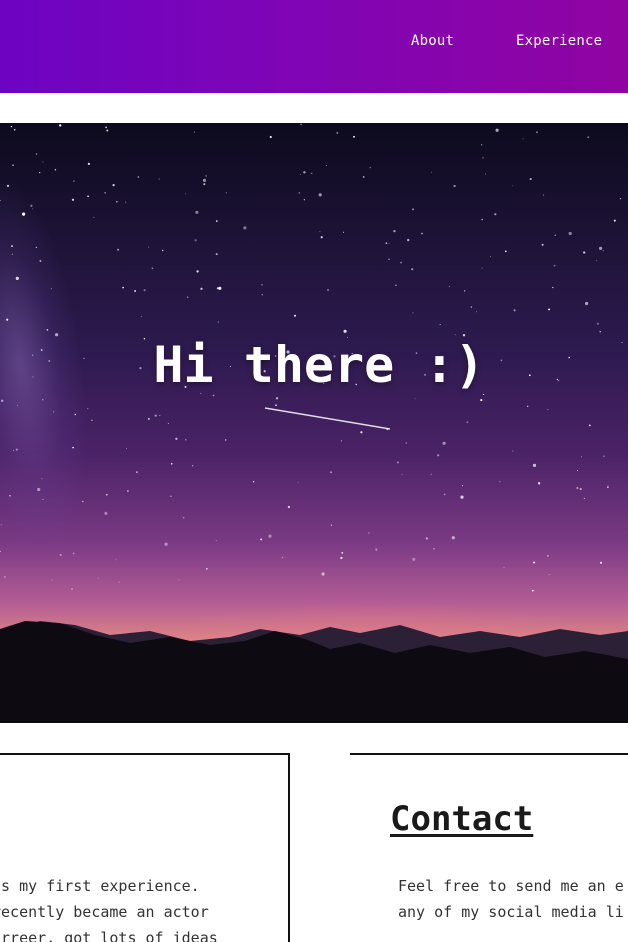 Image resolution: width=628 pixels, height=942 pixels. Describe the element at coordinates (511, 886) in the screenshot. I see `contact-line: Feel free to send me an e` at that location.